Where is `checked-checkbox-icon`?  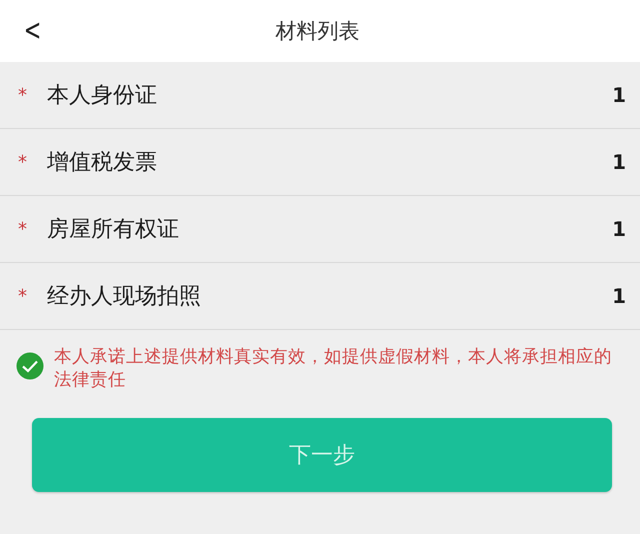 checked-checkbox-icon is located at coordinates (30, 366).